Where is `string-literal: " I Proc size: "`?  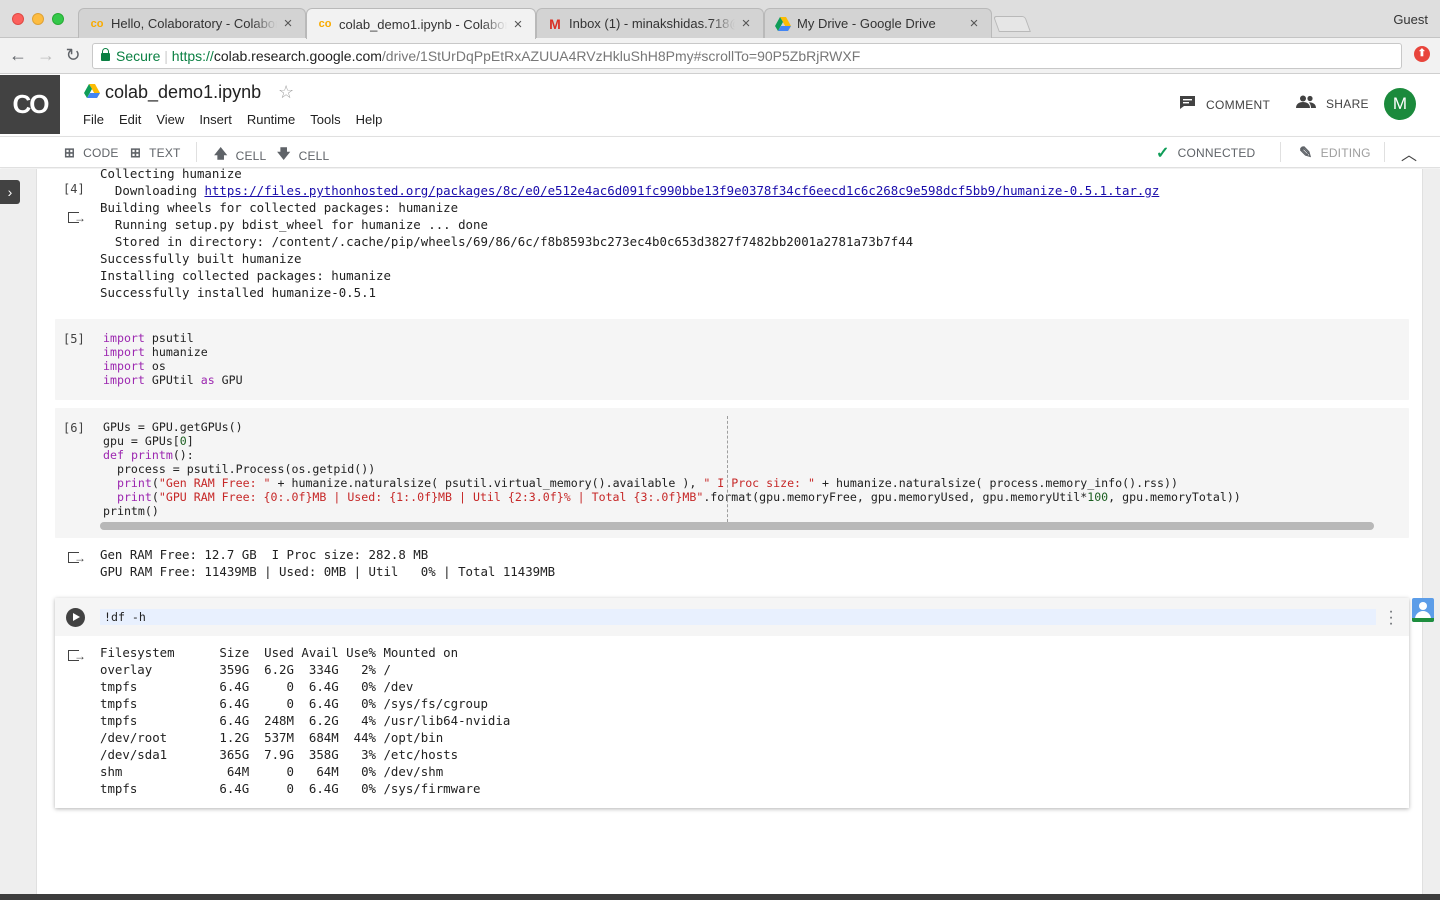 string-literal: " I Proc size: " is located at coordinates (759, 483).